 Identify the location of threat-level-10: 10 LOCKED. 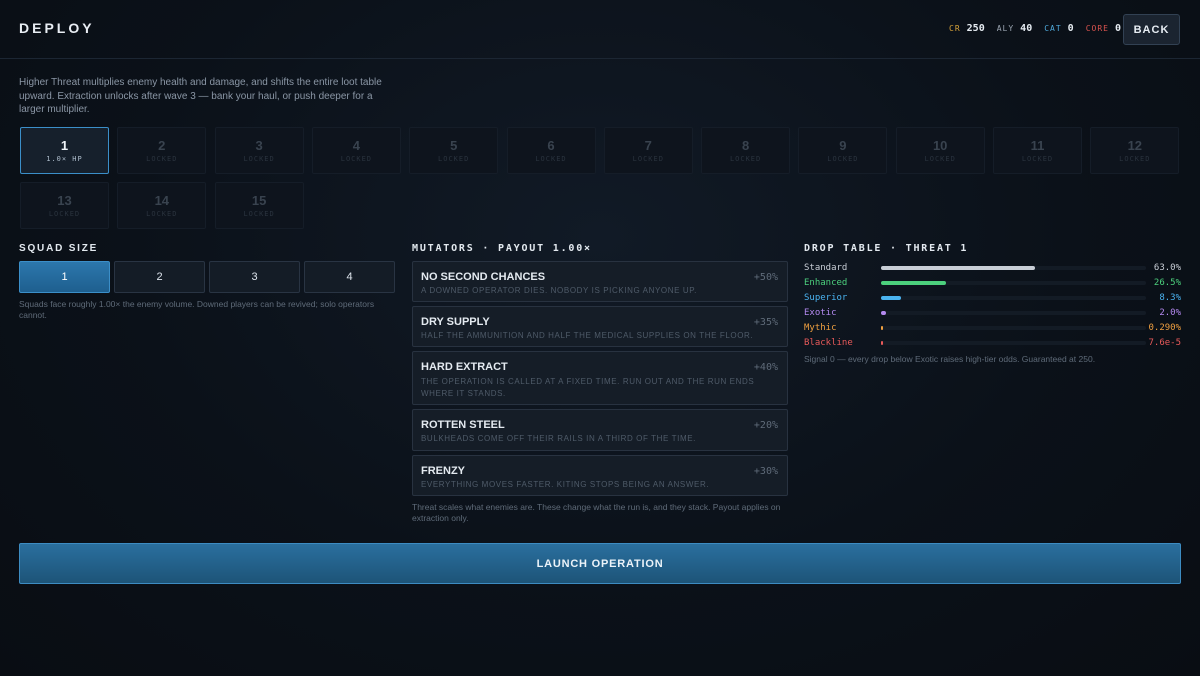
(940, 150).